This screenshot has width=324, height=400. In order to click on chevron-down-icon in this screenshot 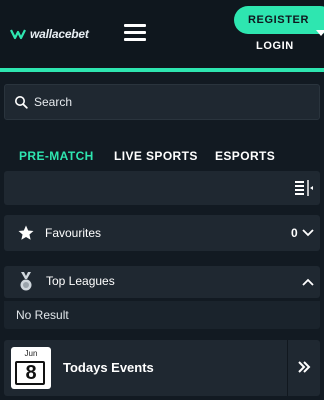, I will do `click(308, 233)`.